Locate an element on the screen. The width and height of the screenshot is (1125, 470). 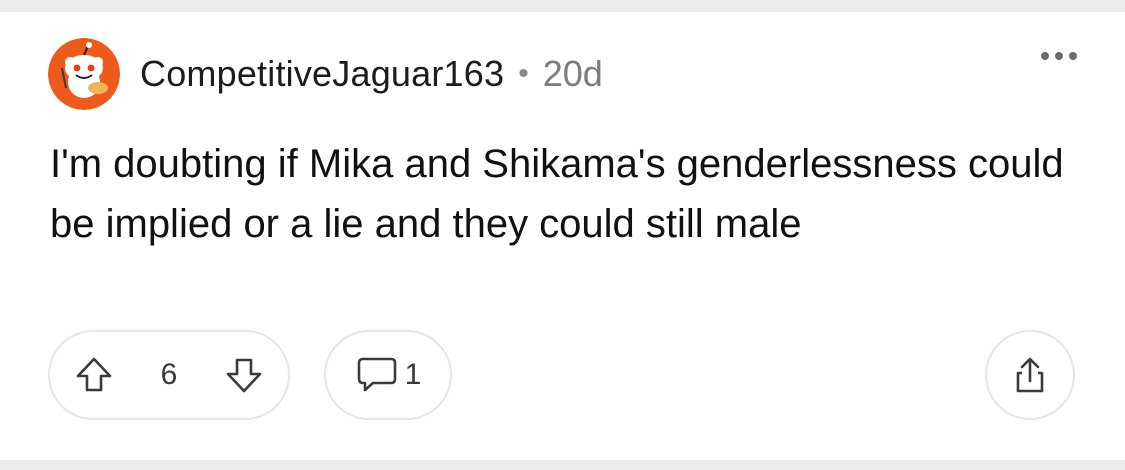
more-options-icon is located at coordinates (1059, 56).